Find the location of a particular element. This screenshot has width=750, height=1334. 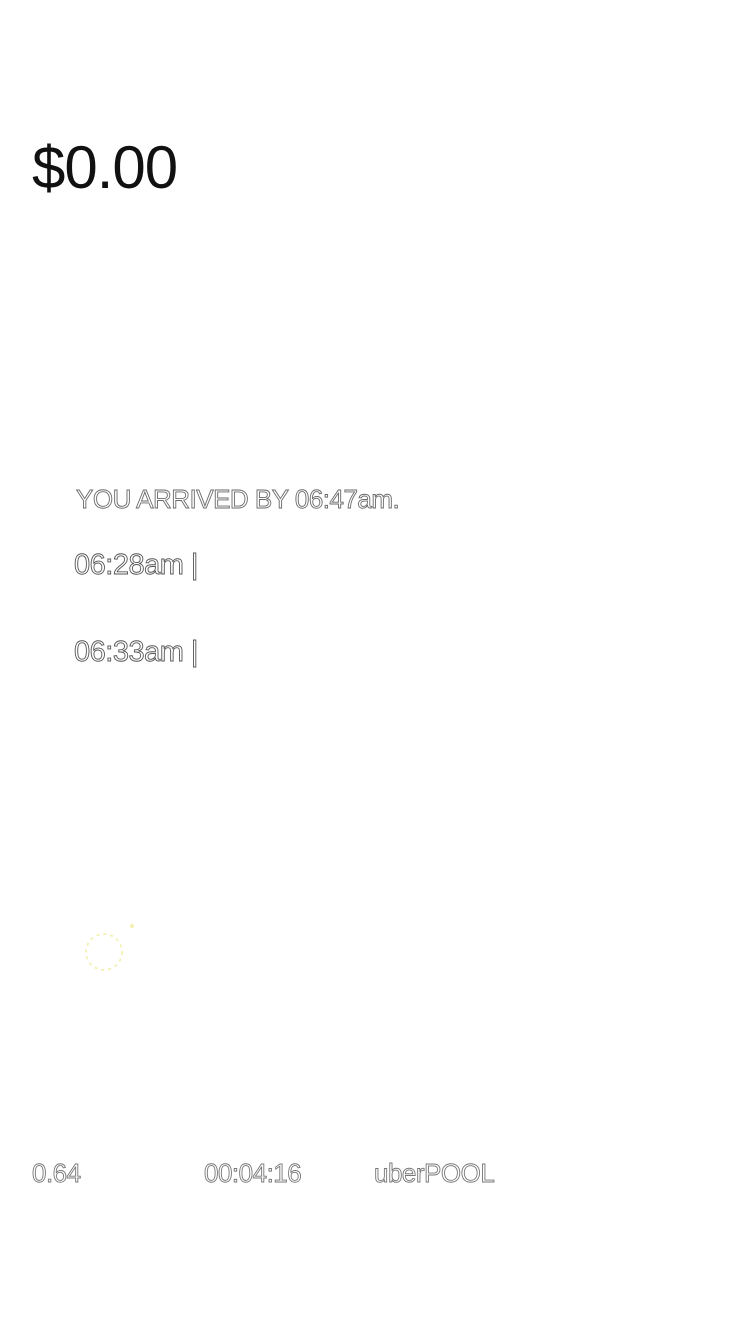

spinner-icon is located at coordinates (108, 950).